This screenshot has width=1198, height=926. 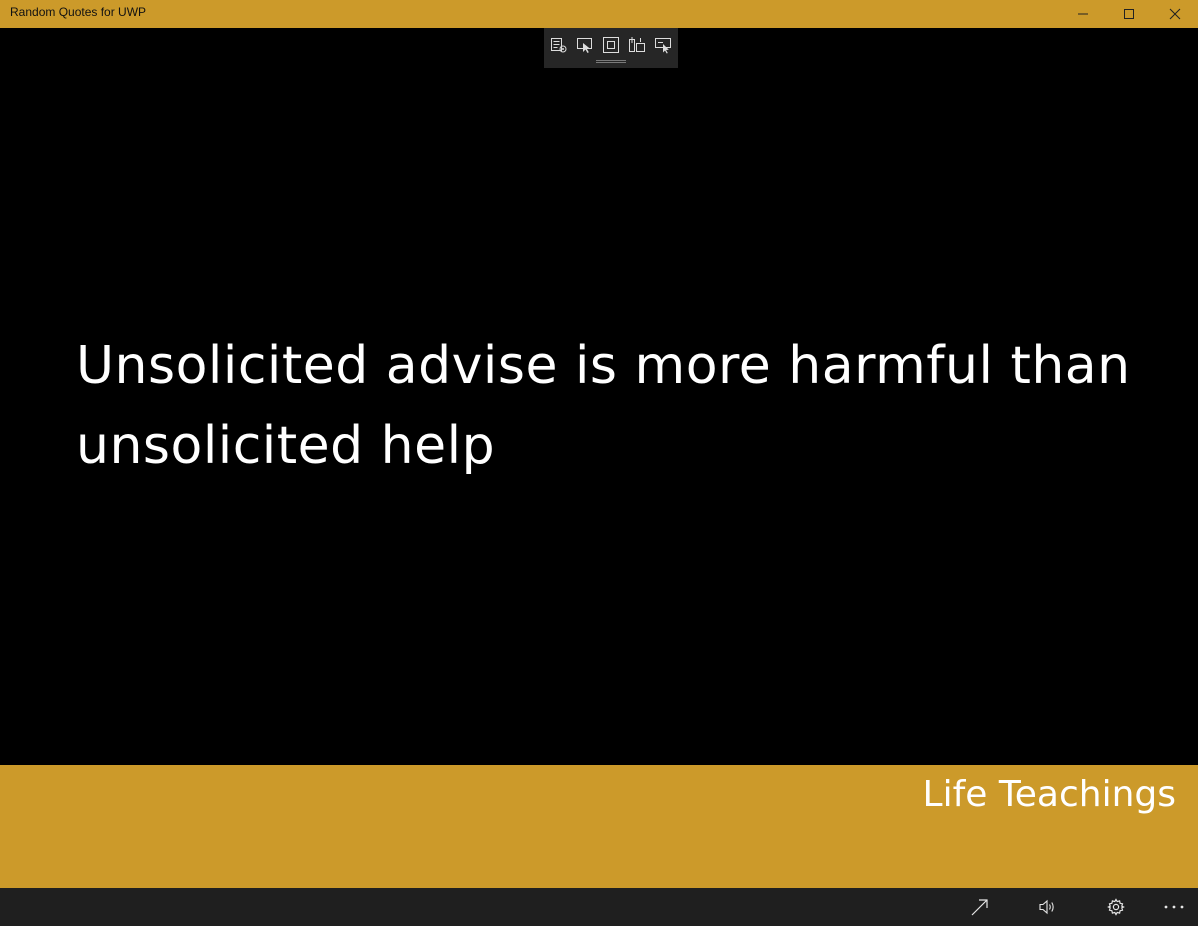 I want to click on share-button, so click(x=980, y=907).